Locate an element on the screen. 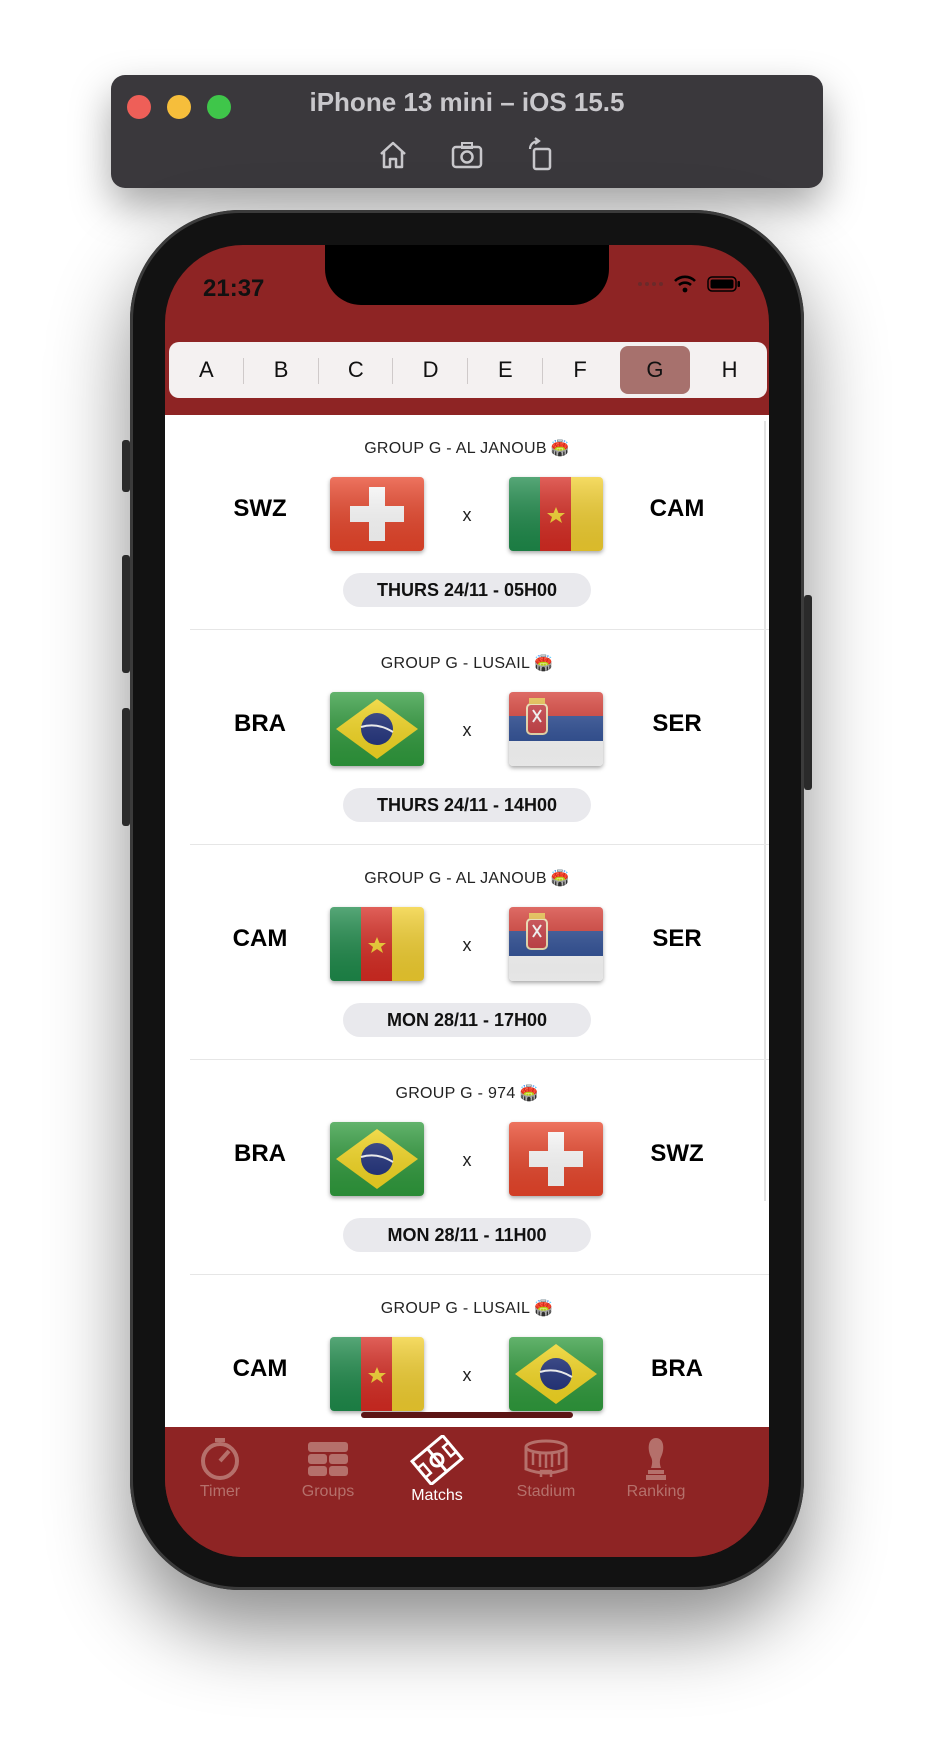  signal-icon is located at coordinates (650, 284).